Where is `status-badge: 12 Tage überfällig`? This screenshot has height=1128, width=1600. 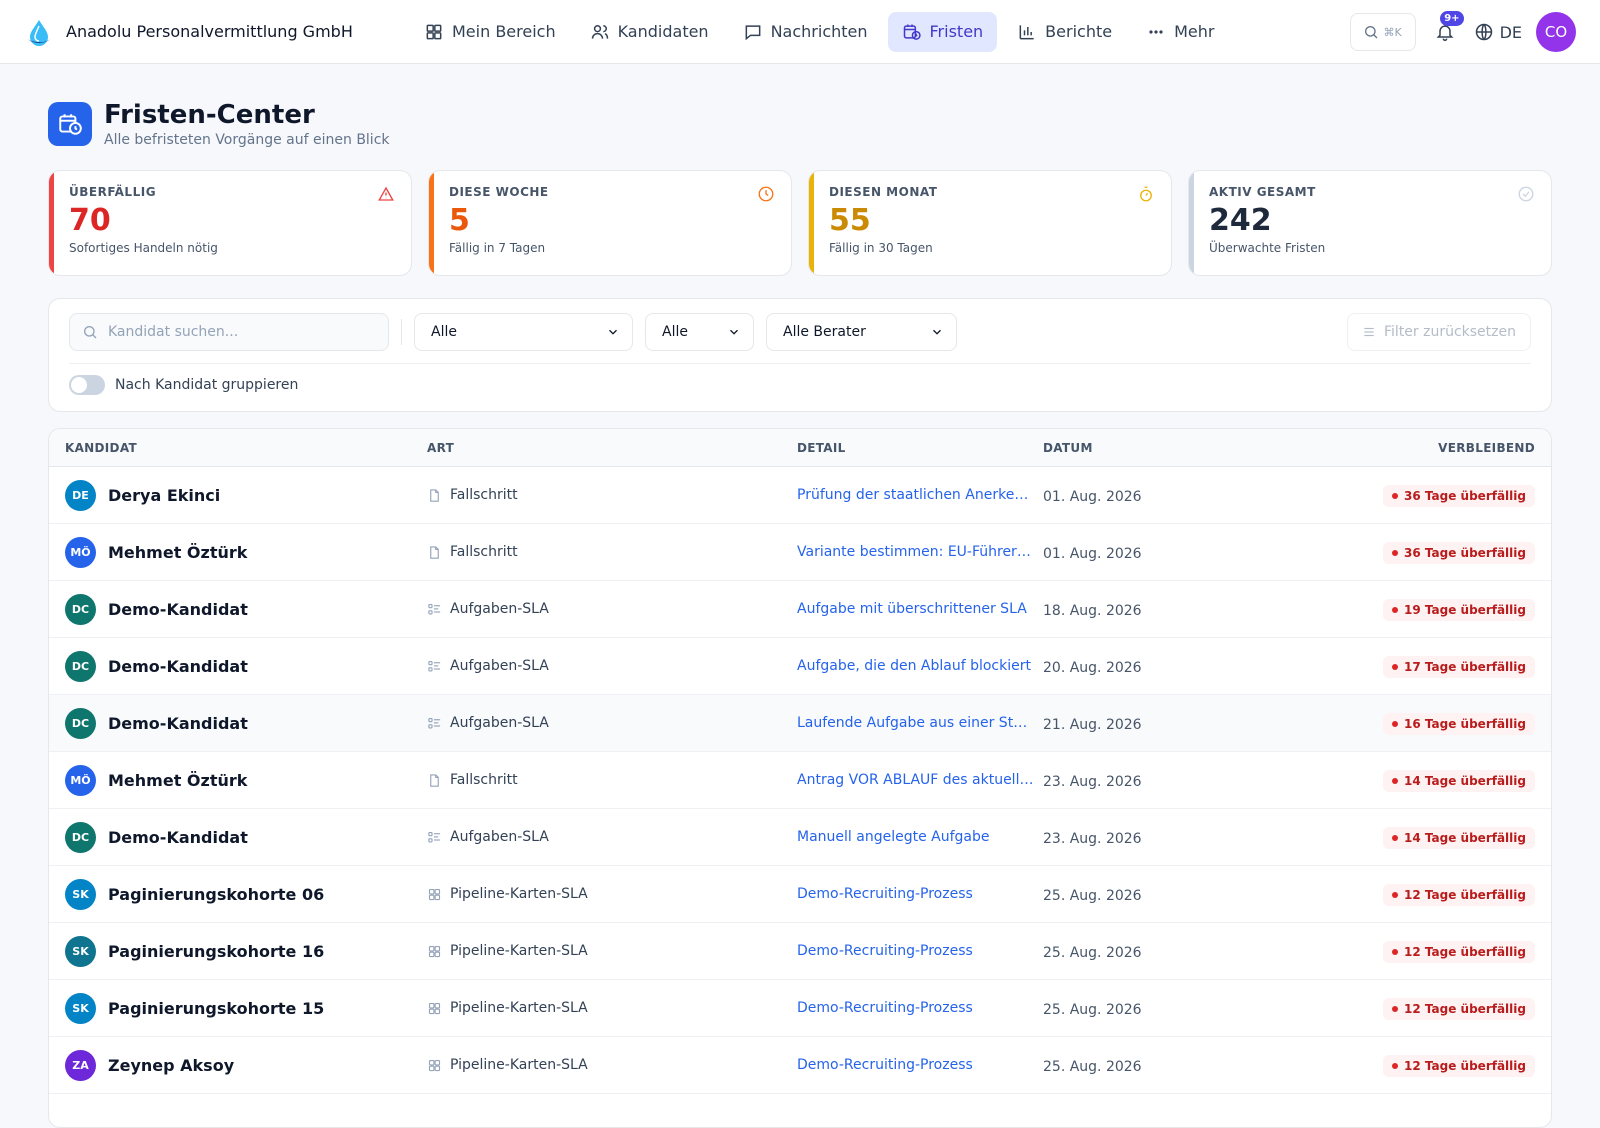
status-badge: 12 Tage überfällig is located at coordinates (1459, 1008).